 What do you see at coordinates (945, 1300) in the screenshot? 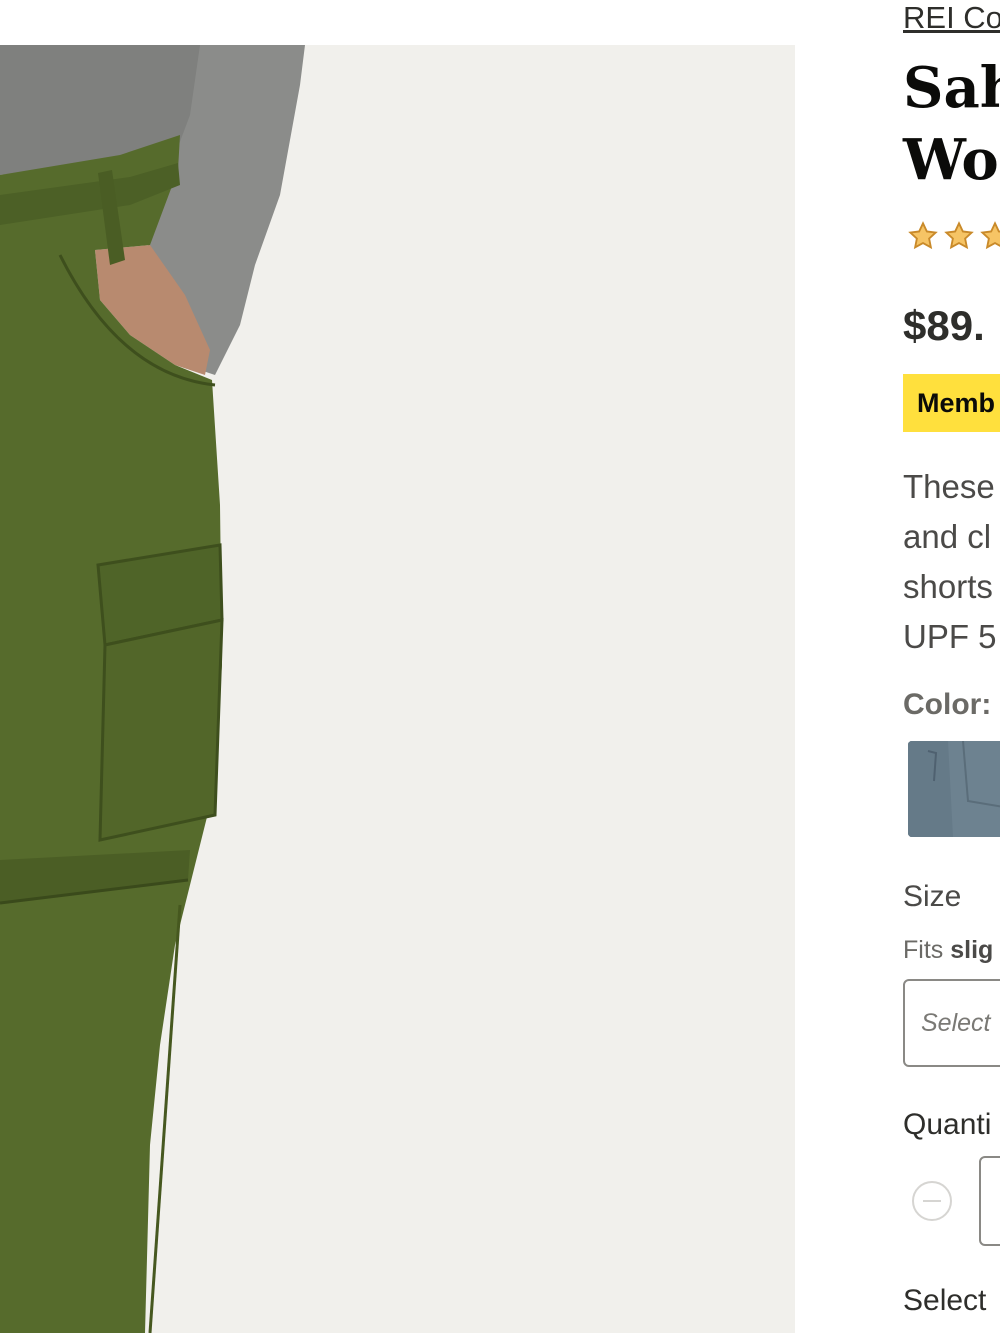
I see `select-footer-label: Select` at bounding box center [945, 1300].